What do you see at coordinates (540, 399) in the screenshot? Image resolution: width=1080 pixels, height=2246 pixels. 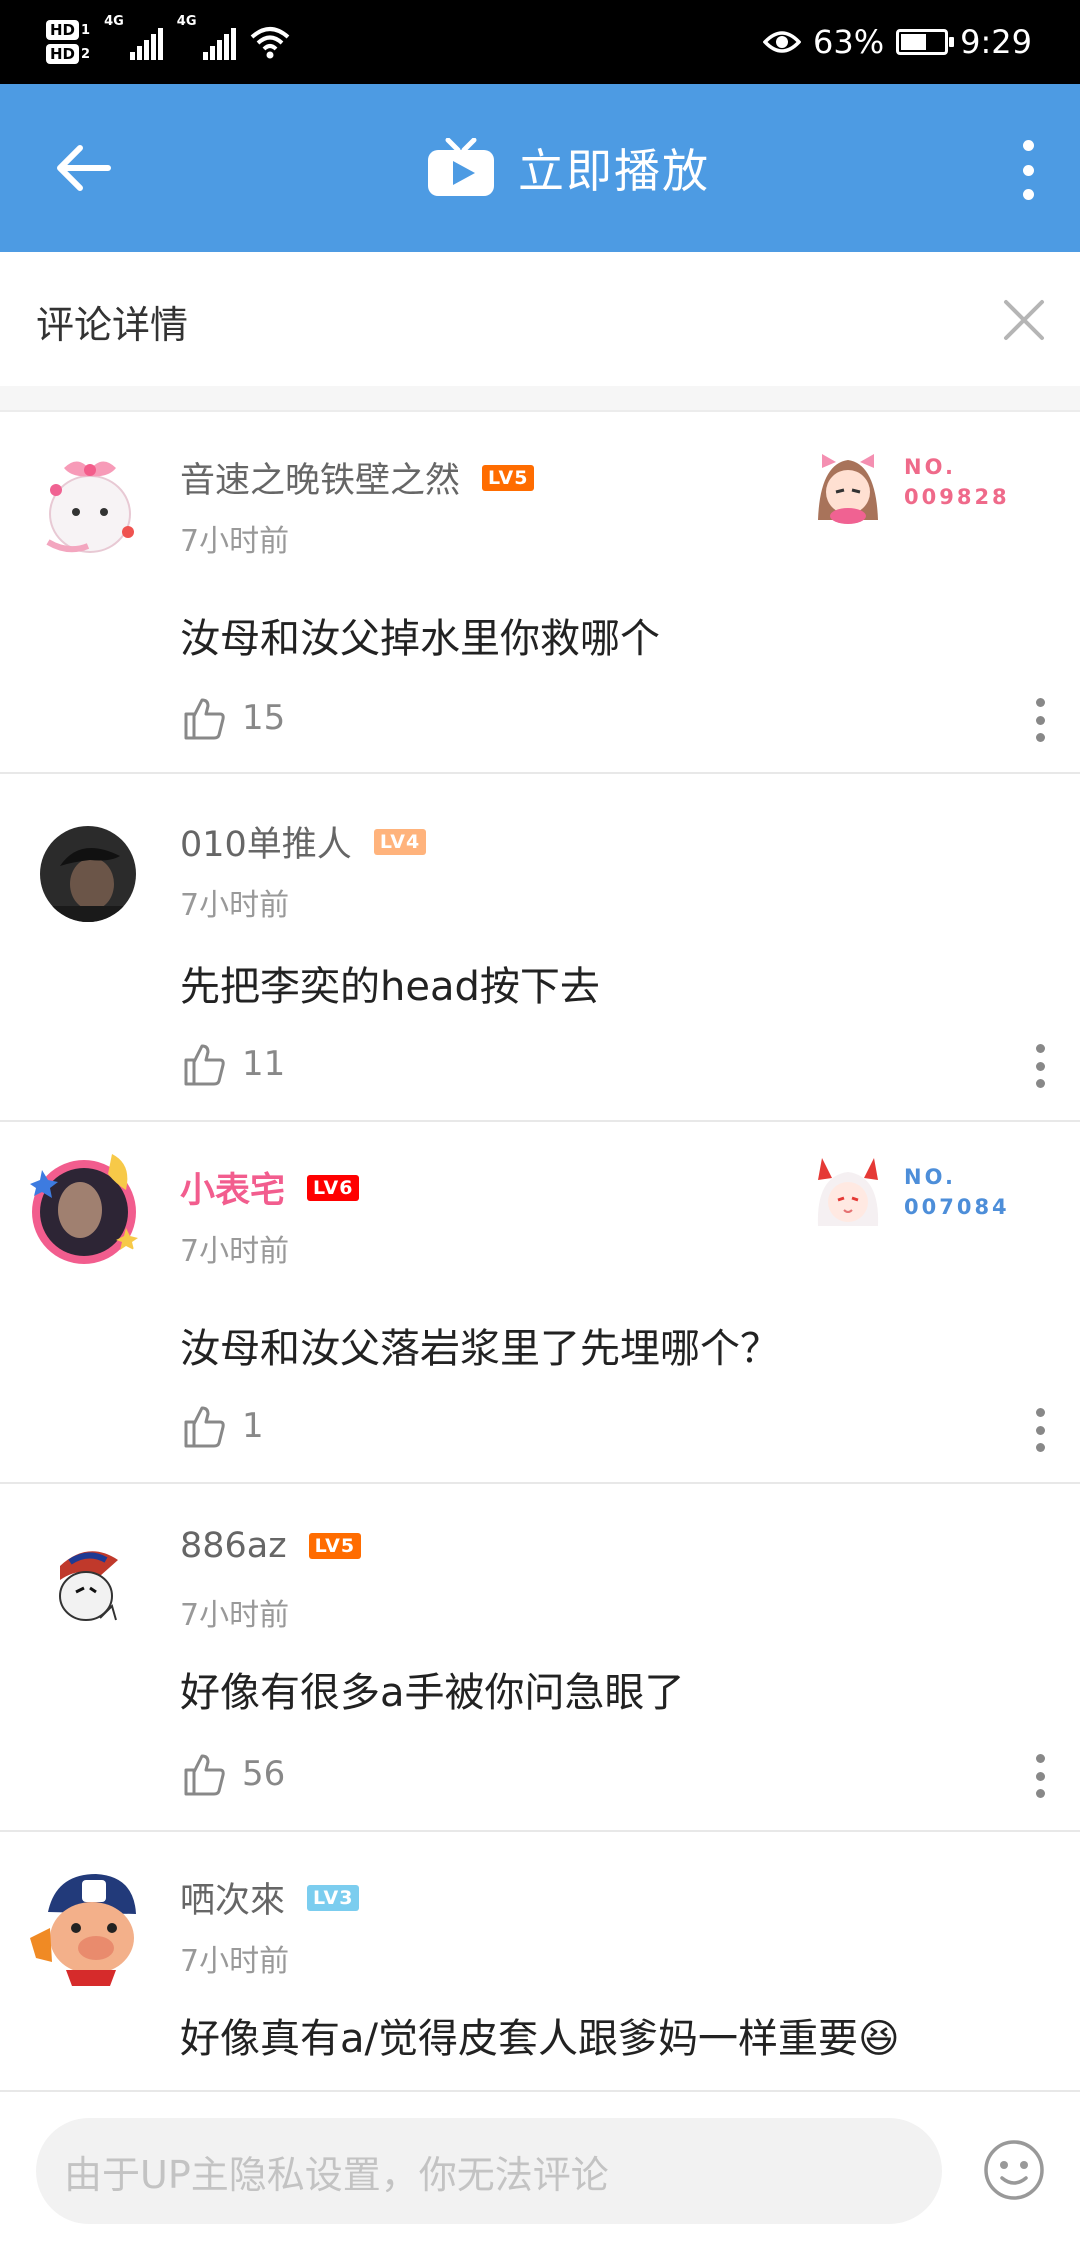 I see `divider` at bounding box center [540, 399].